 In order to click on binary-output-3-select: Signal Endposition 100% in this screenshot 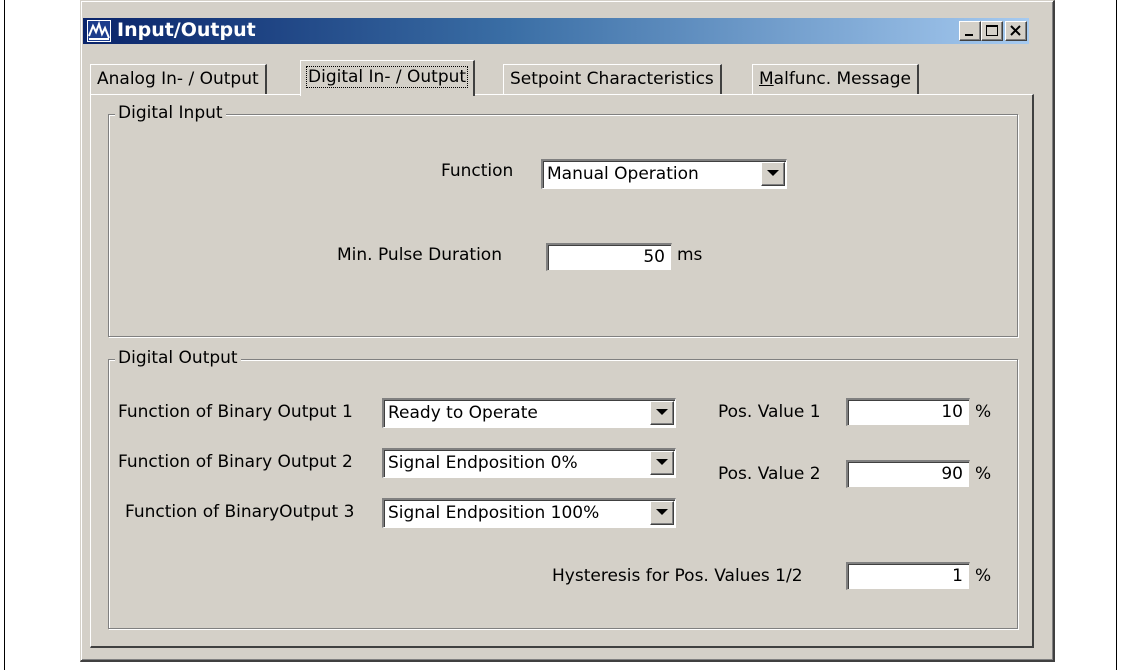, I will do `click(529, 513)`.